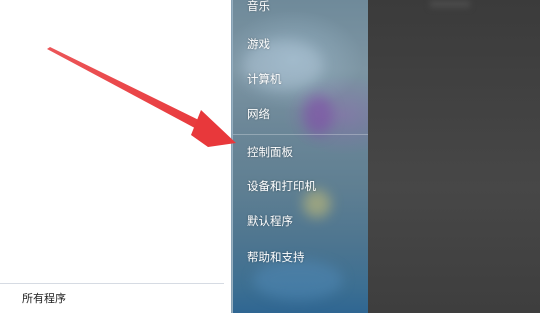 This screenshot has width=540, height=313. What do you see at coordinates (270, 221) in the screenshot?
I see `menu-item-default-programs: 默认程序` at bounding box center [270, 221].